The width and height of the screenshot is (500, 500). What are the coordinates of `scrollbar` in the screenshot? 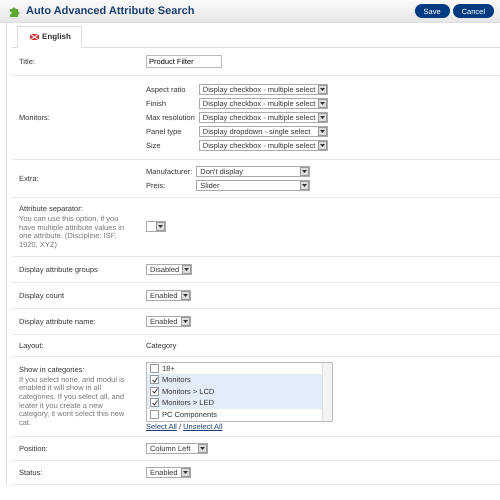 It's located at (327, 391).